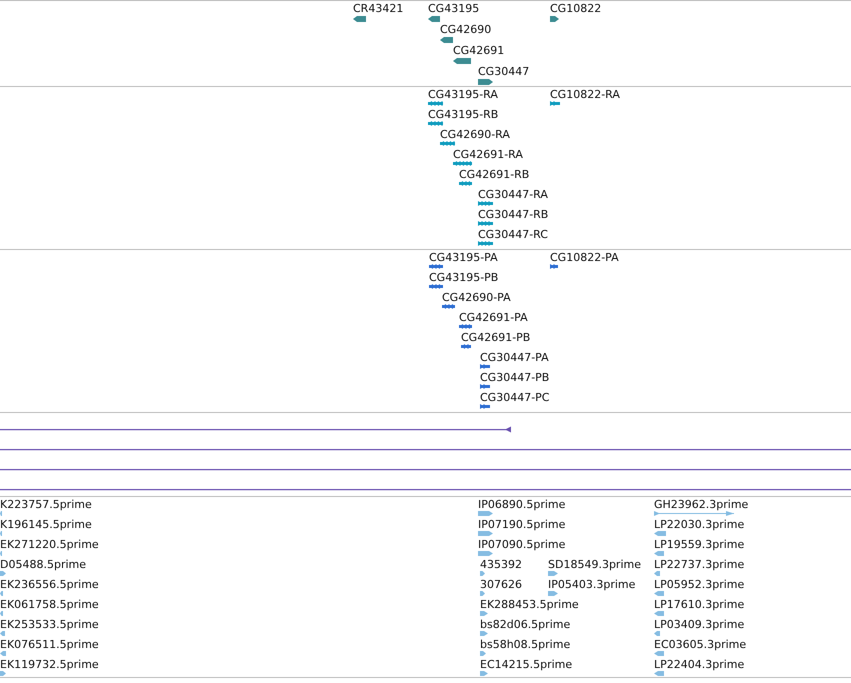 The width and height of the screenshot is (851, 683). What do you see at coordinates (49, 585) in the screenshot?
I see `feature-label: EK236556.5prime` at bounding box center [49, 585].